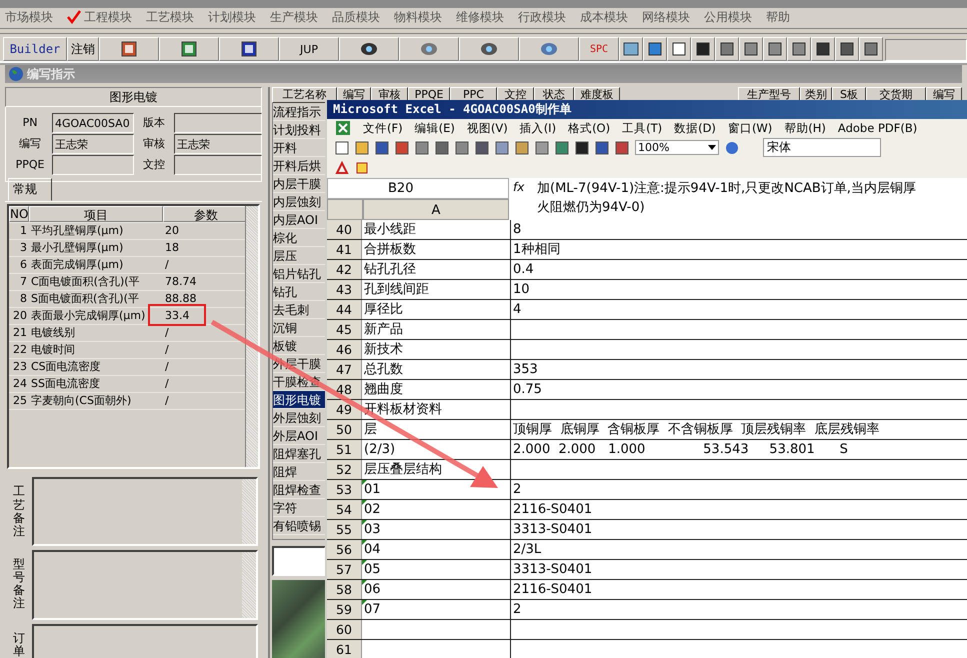 This screenshot has height=658, width=967. I want to click on eye-icon, so click(369, 49).